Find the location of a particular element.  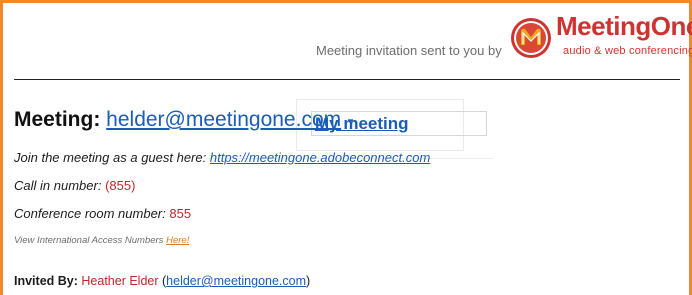

international-line: View International Access Numbers Here! is located at coordinates (101, 240).